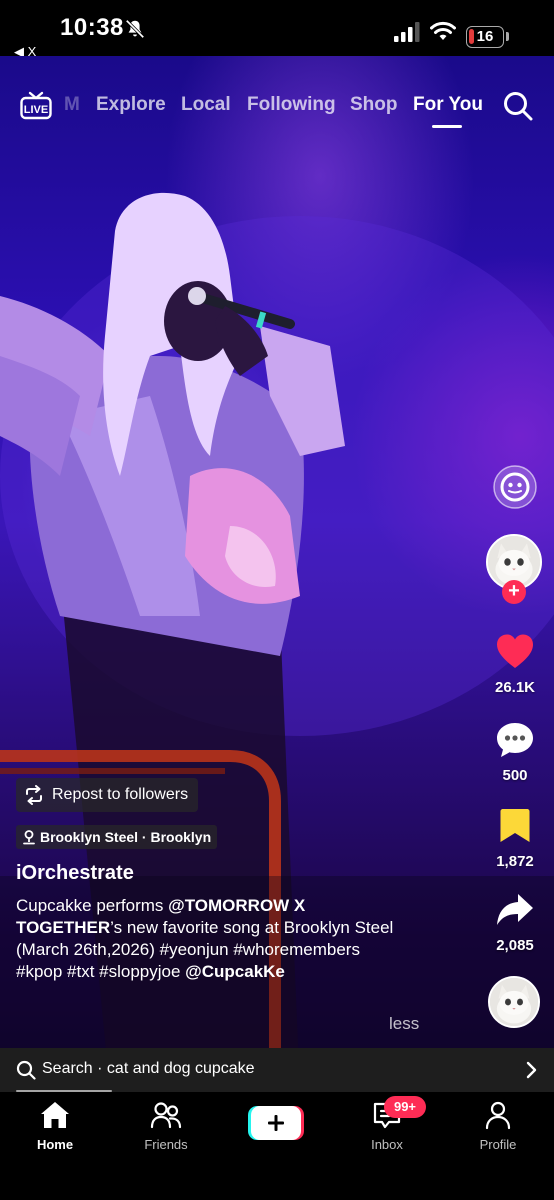  Describe the element at coordinates (276, 1123) in the screenshot. I see `create-button` at that location.